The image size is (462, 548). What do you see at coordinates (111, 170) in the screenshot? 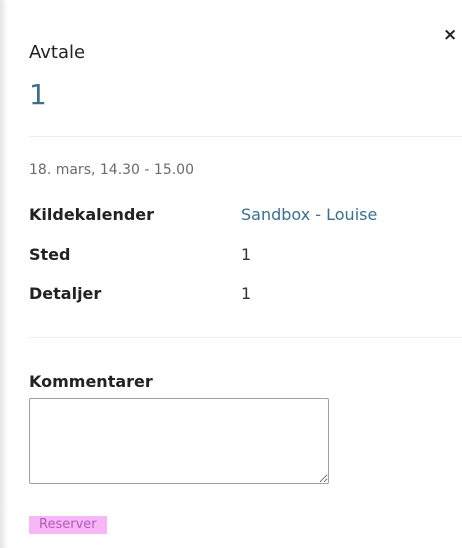
I see `event-date-time: 18. mars, 14.30 - 15.00` at bounding box center [111, 170].